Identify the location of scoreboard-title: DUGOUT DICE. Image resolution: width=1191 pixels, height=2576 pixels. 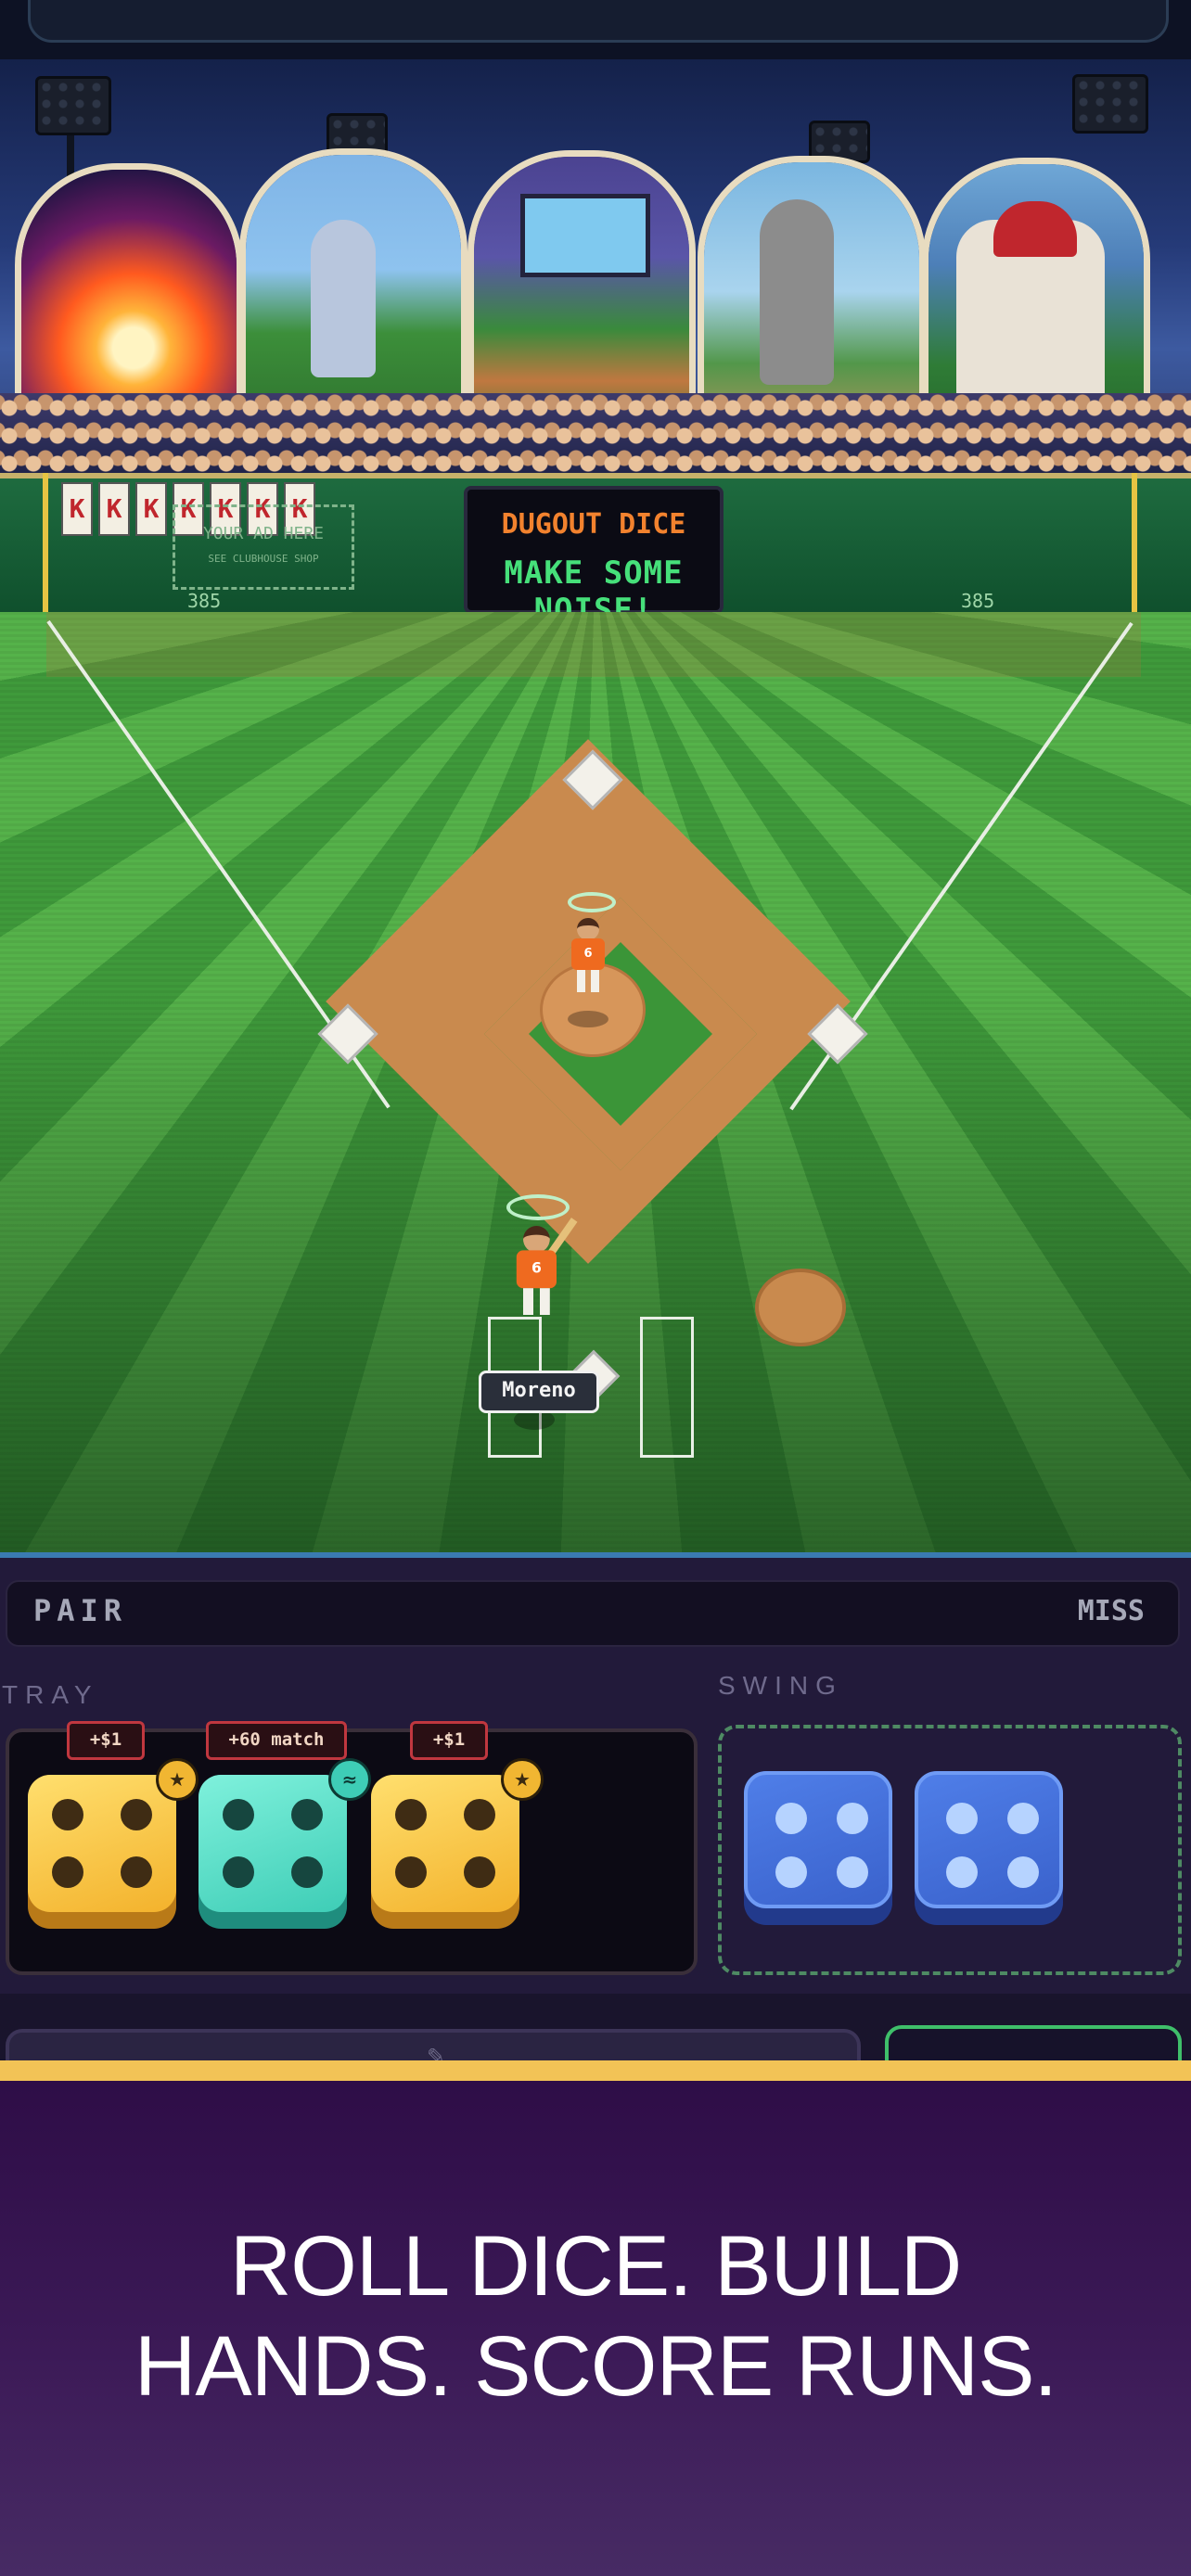
(593, 524).